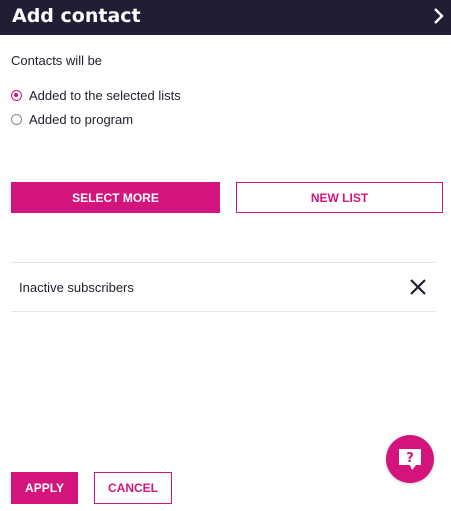  What do you see at coordinates (44, 488) in the screenshot?
I see `apply-button: APPLY` at bounding box center [44, 488].